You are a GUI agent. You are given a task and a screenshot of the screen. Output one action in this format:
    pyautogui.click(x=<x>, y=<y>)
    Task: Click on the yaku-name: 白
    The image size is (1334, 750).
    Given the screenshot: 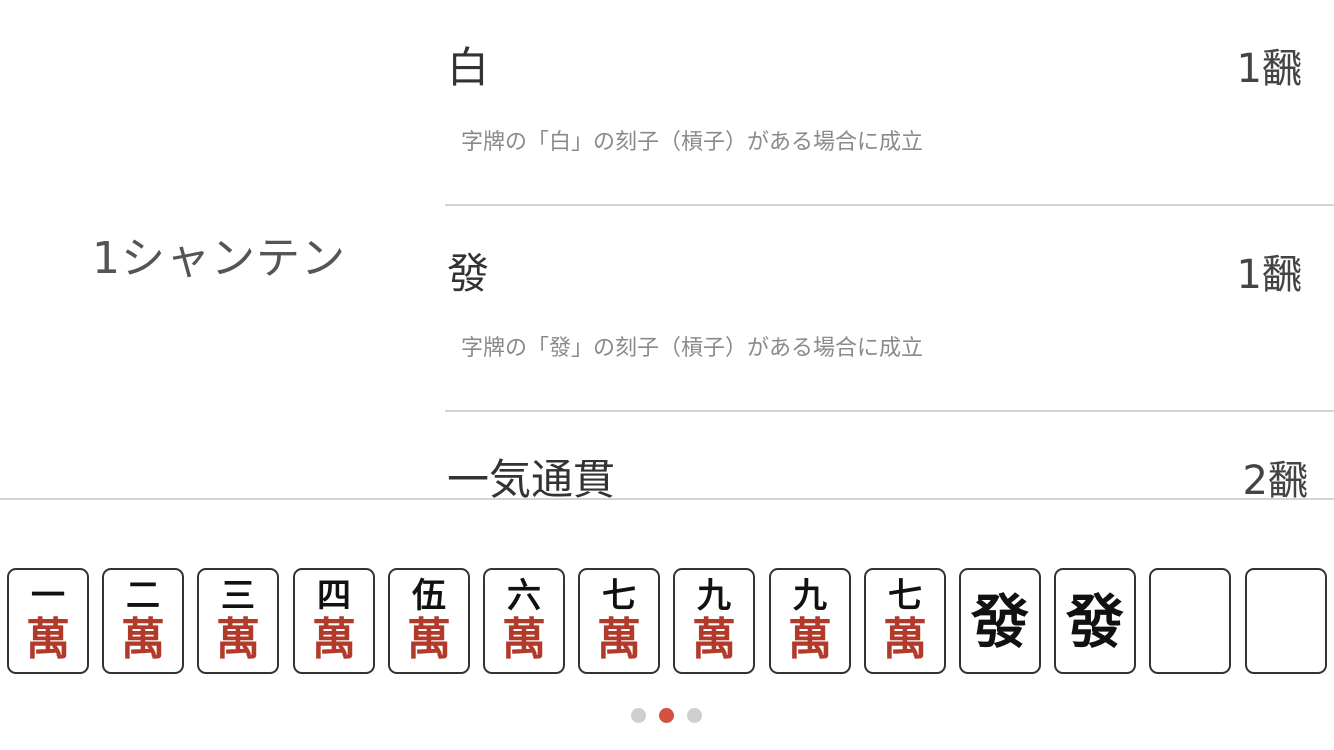 What is the action you would take?
    pyautogui.click(x=468, y=67)
    